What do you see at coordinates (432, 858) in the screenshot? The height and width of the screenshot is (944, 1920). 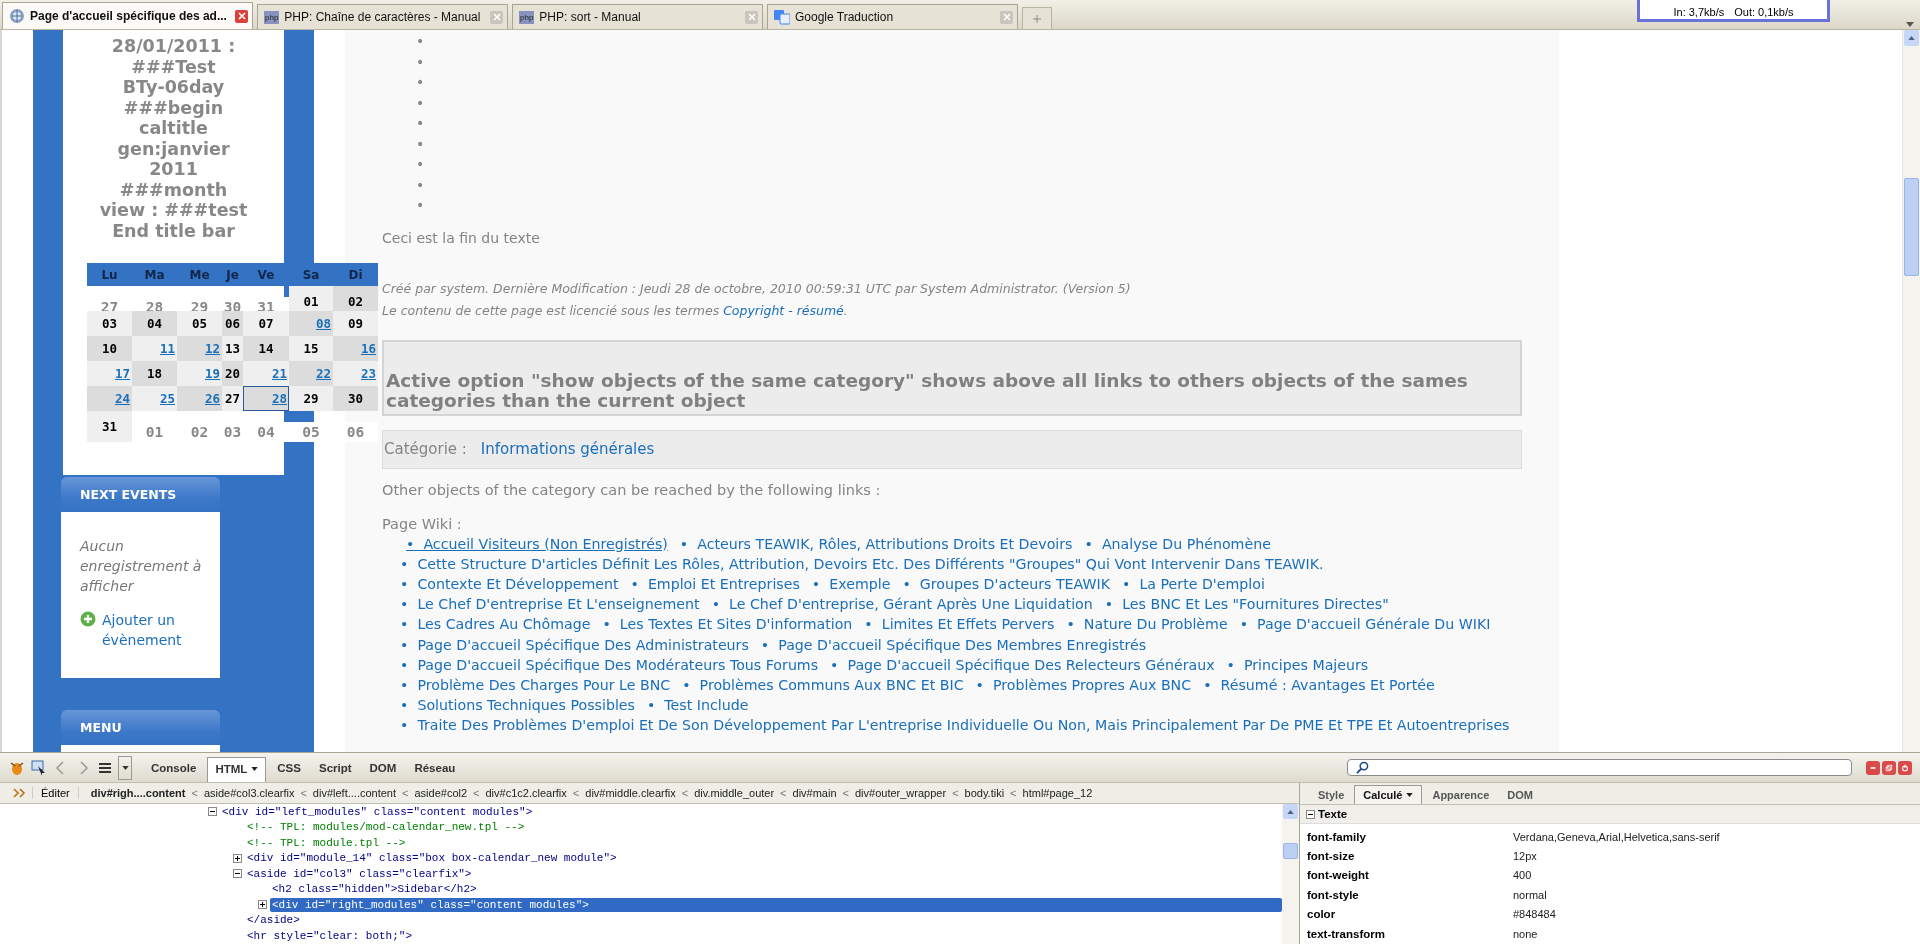 I see `markup-line: <div id="module_14" class="box box-calendar_new module">` at bounding box center [432, 858].